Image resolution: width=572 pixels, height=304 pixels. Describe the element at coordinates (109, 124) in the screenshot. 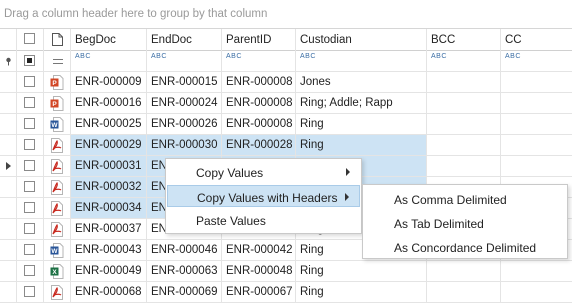

I see `cell-begdoc: ENR-000025` at that location.